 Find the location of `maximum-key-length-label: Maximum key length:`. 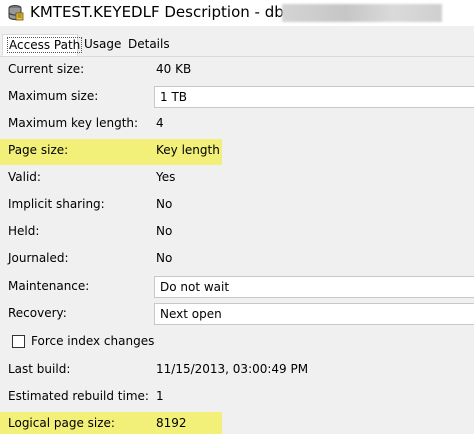

maximum-key-length-label: Maximum key length: is located at coordinates (73, 123).